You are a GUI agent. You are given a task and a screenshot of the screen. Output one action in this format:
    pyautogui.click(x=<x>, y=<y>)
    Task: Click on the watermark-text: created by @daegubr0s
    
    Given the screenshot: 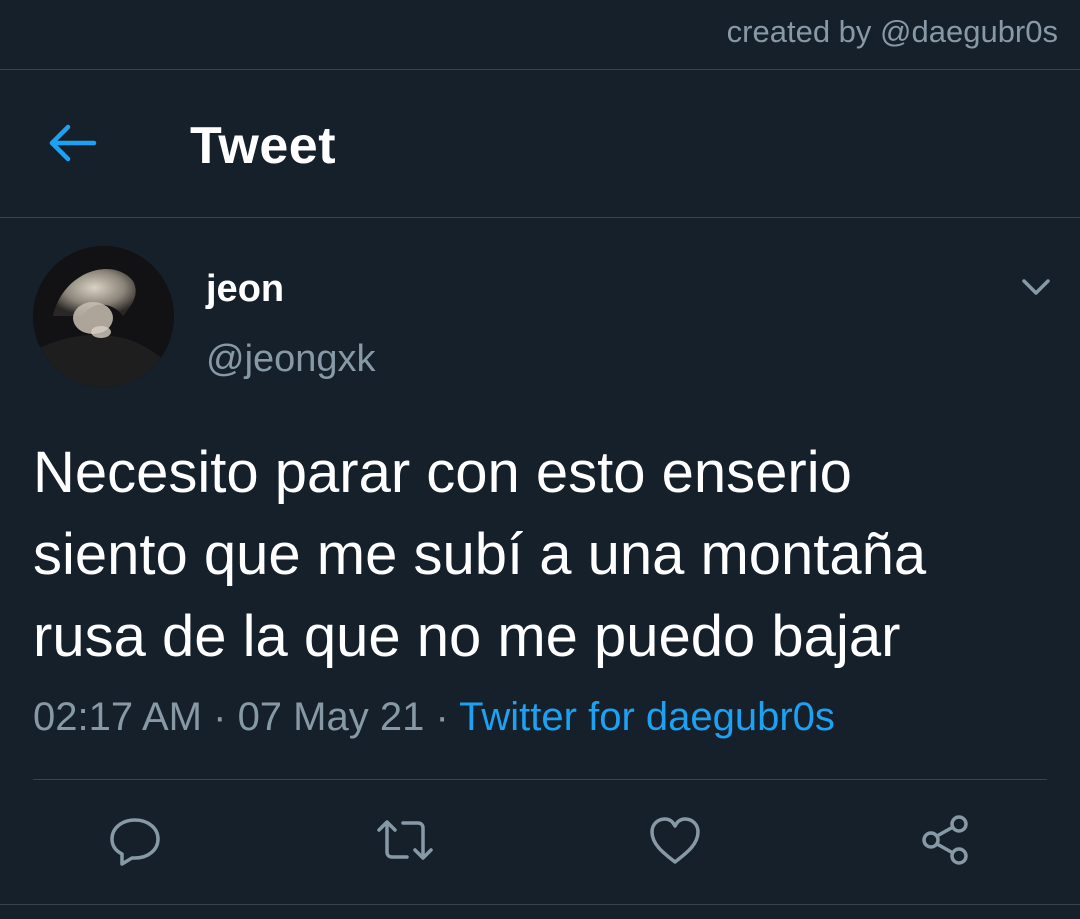 What is the action you would take?
    pyautogui.click(x=892, y=31)
    